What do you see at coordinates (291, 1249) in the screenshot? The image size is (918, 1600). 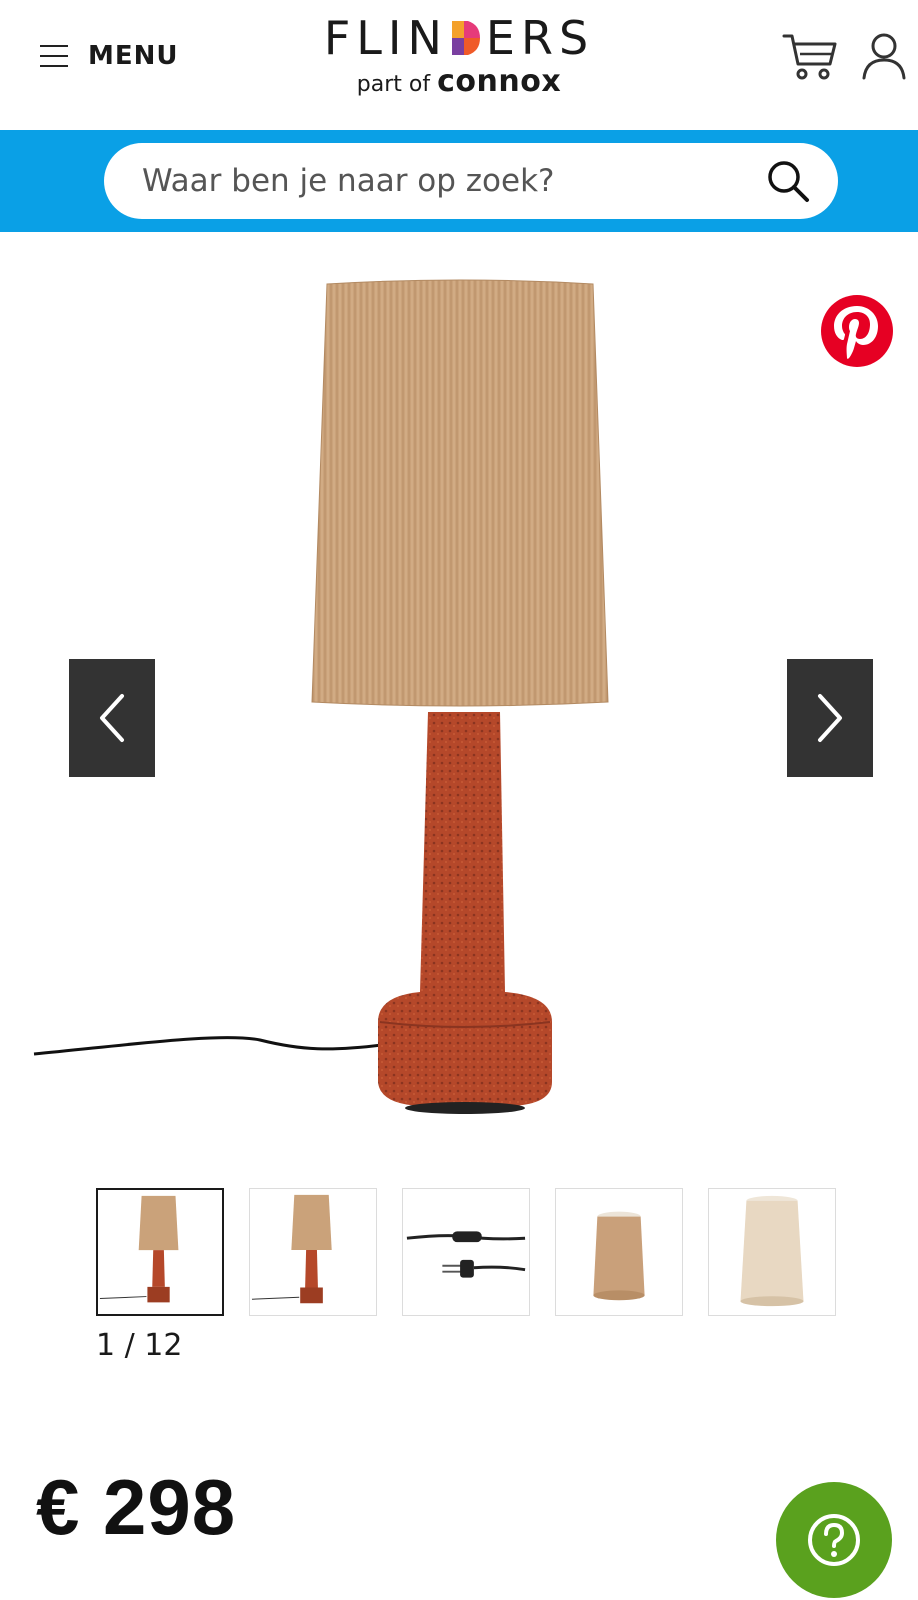 I see `thumbnail-lamp-image-alt` at bounding box center [291, 1249].